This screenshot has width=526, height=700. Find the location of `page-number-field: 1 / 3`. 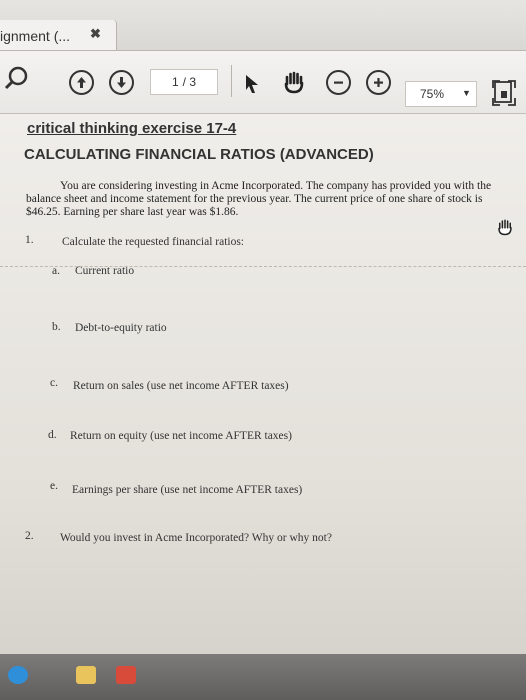

page-number-field: 1 / 3 is located at coordinates (184, 82).